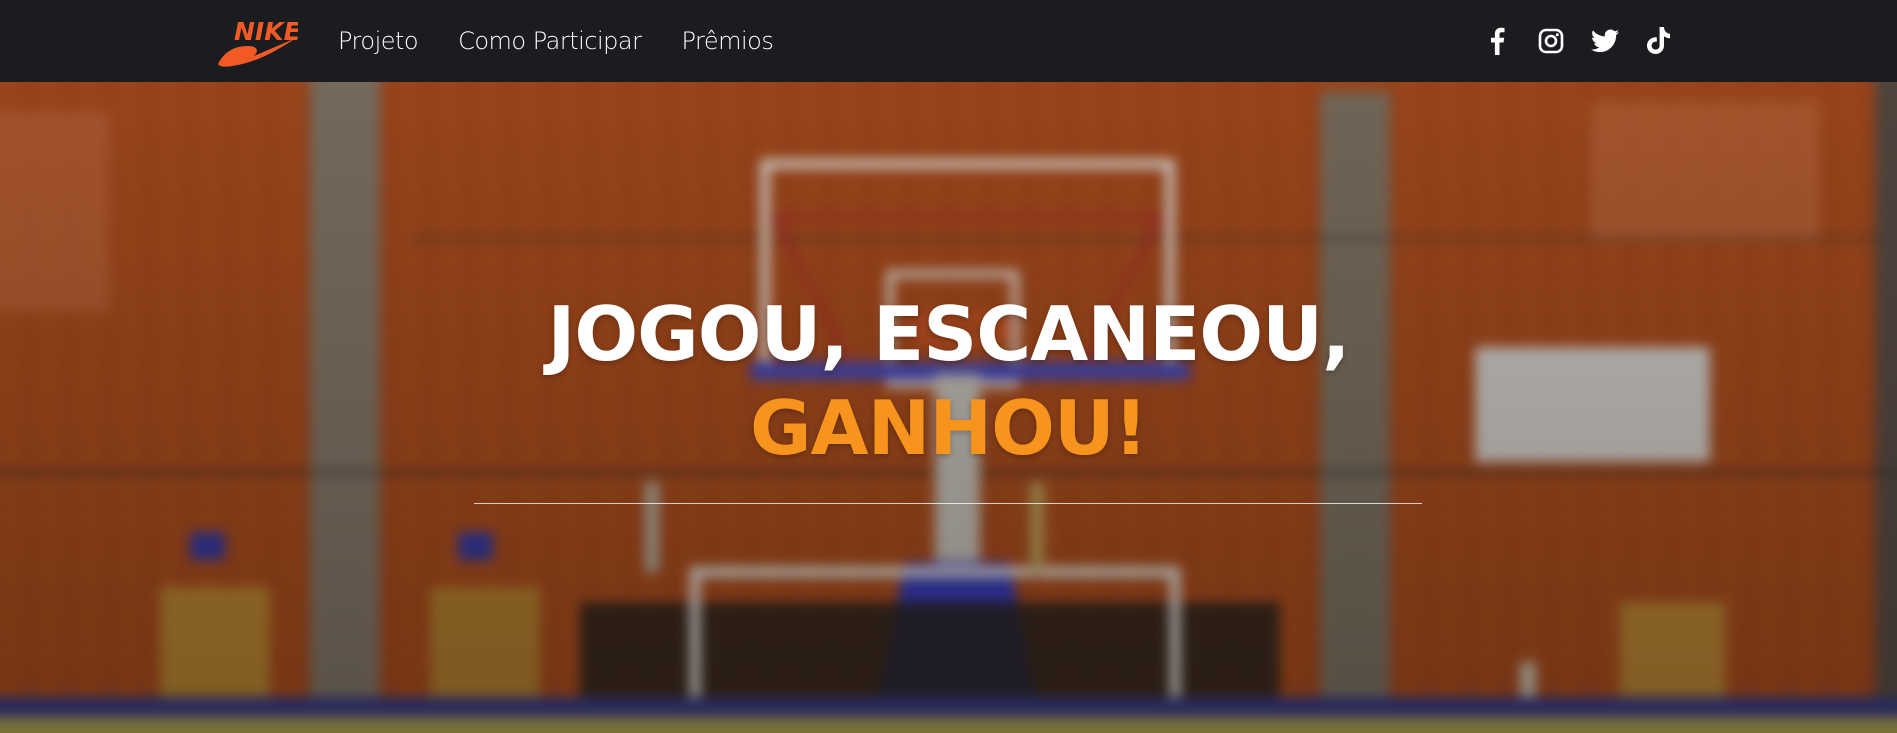 This screenshot has height=733, width=1897. I want to click on main-nav: Projeto Como Participar Prêmios, so click(556, 41).